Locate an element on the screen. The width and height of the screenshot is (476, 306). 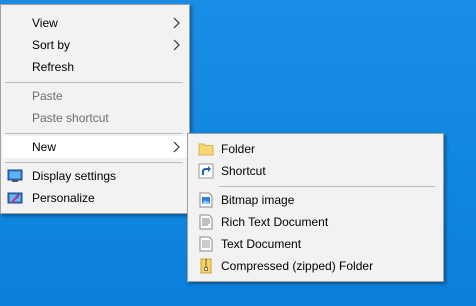
display-settings-label: Display settings is located at coordinates (74, 176).